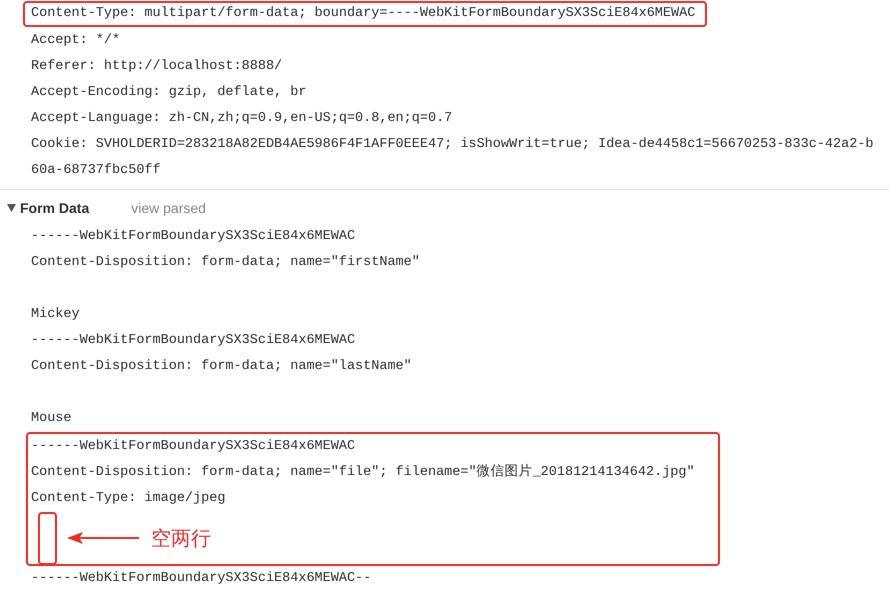 Image resolution: width=889 pixels, height=594 pixels. Describe the element at coordinates (128, 499) in the screenshot. I see `form-data-line: Content-Type: image/jpeg` at that location.